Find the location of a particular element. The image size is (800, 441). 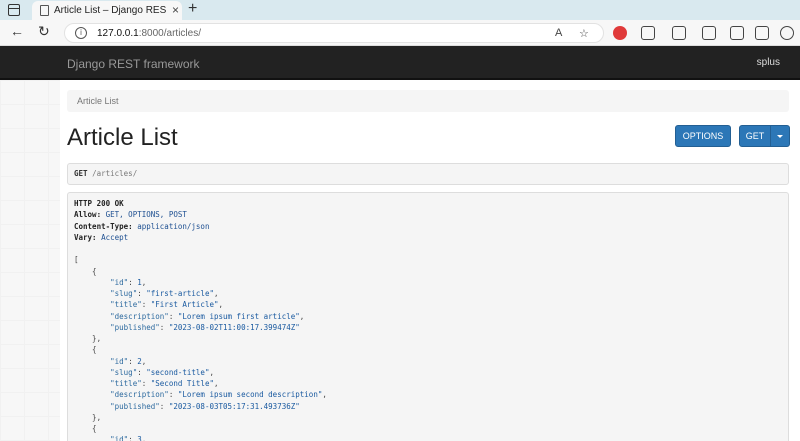

request-info: GET /articles/ is located at coordinates (428, 174).